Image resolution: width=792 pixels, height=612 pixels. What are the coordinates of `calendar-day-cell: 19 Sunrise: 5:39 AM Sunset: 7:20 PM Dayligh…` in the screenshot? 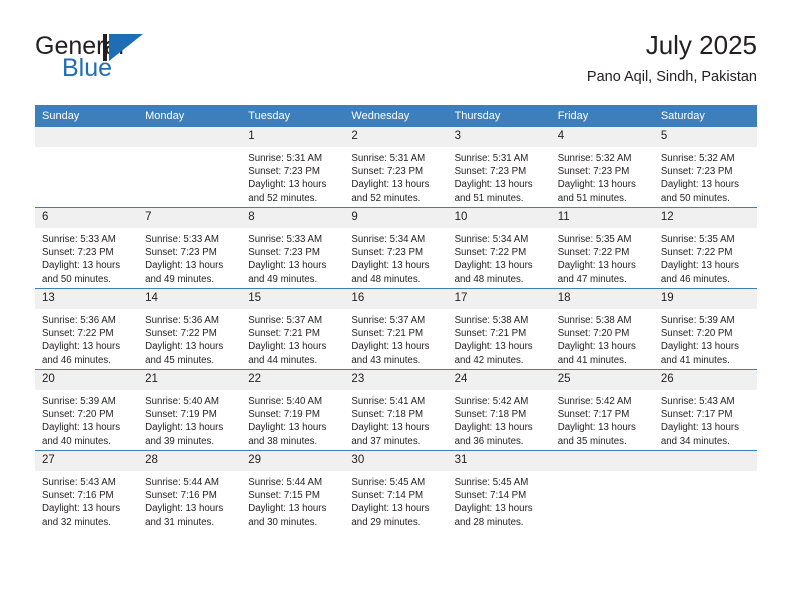 It's located at (705, 329).